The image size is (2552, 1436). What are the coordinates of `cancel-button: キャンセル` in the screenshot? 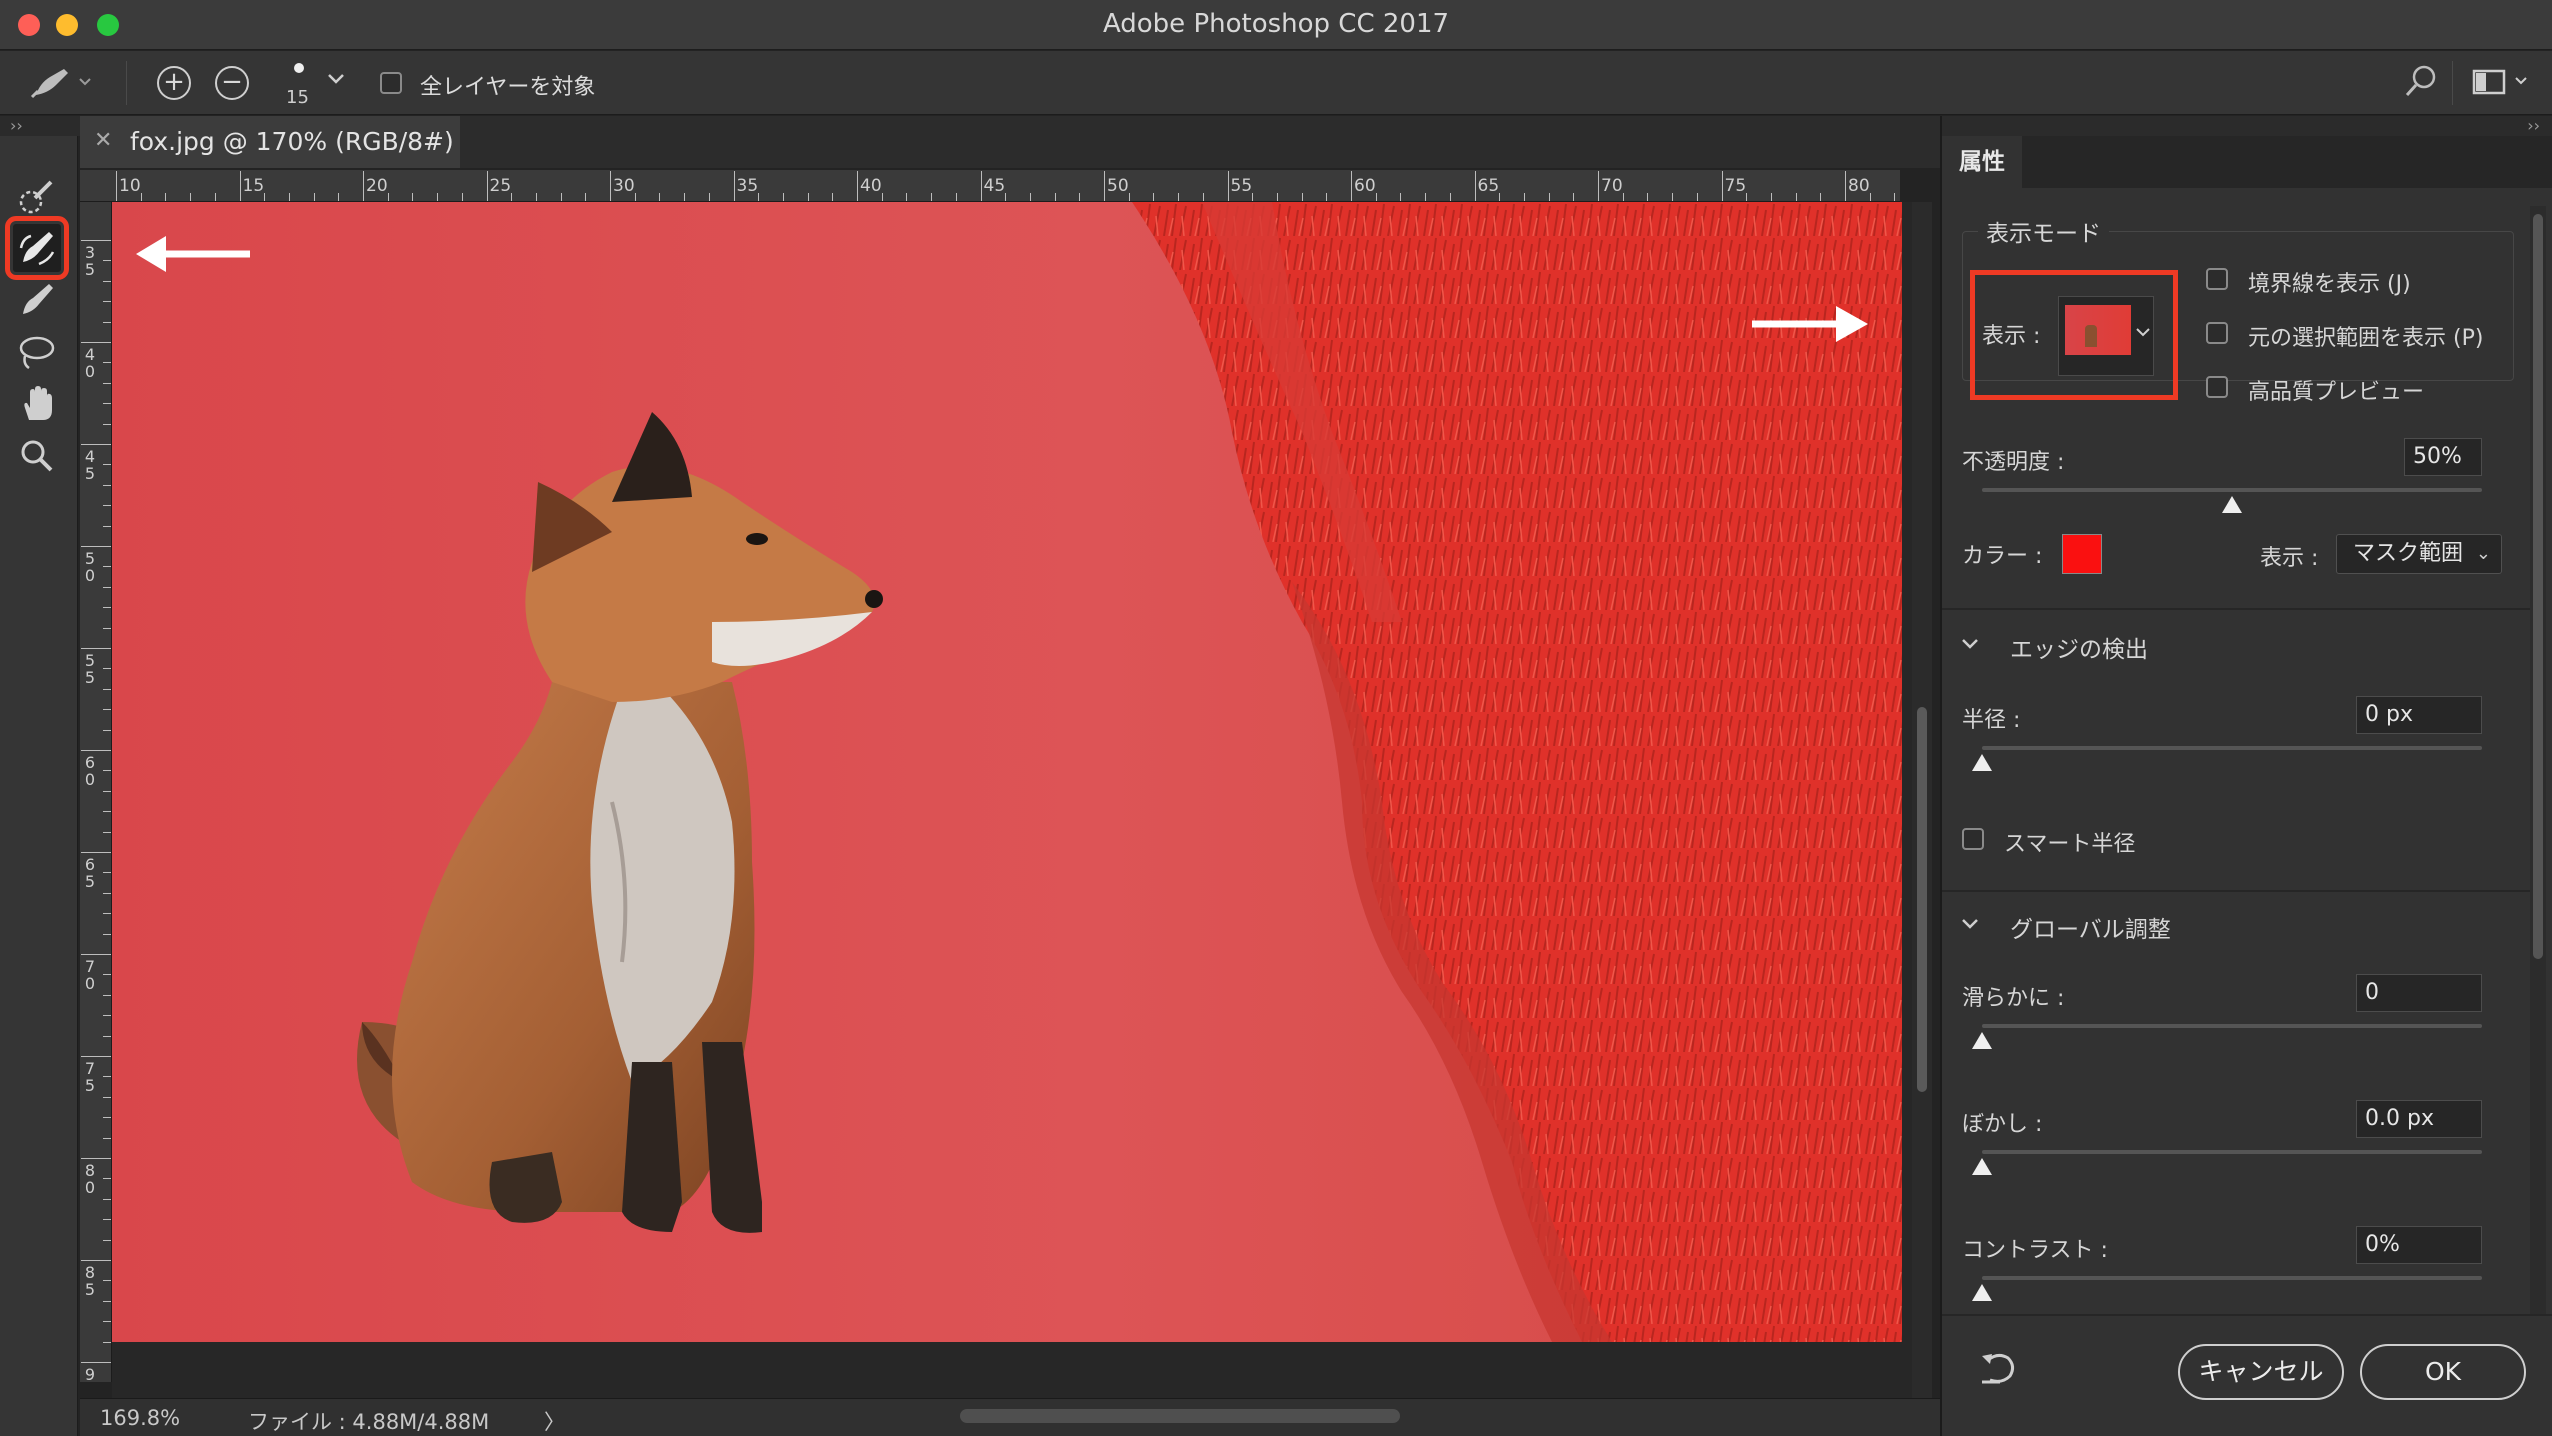 It's located at (2261, 1372).